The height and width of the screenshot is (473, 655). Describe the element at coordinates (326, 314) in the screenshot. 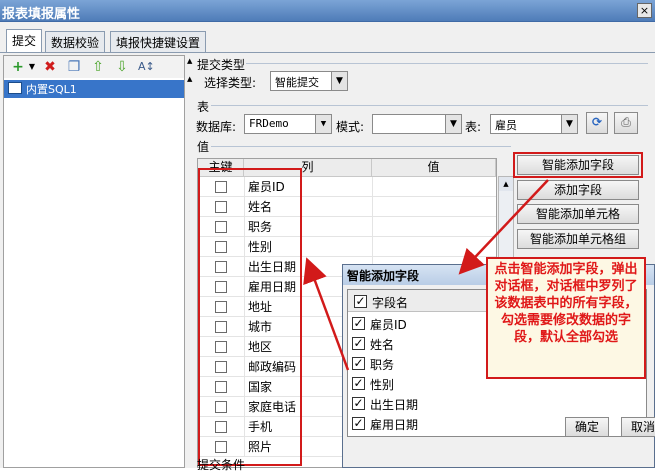

I see `arrow-to-rows` at that location.